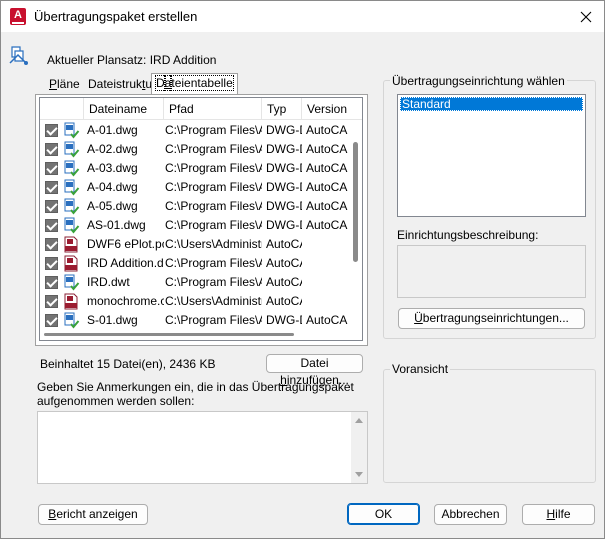 The image size is (605, 539). Describe the element at coordinates (125, 244) in the screenshot. I see `cell-dateiname: DWF6 ePlot.pc3` at that location.